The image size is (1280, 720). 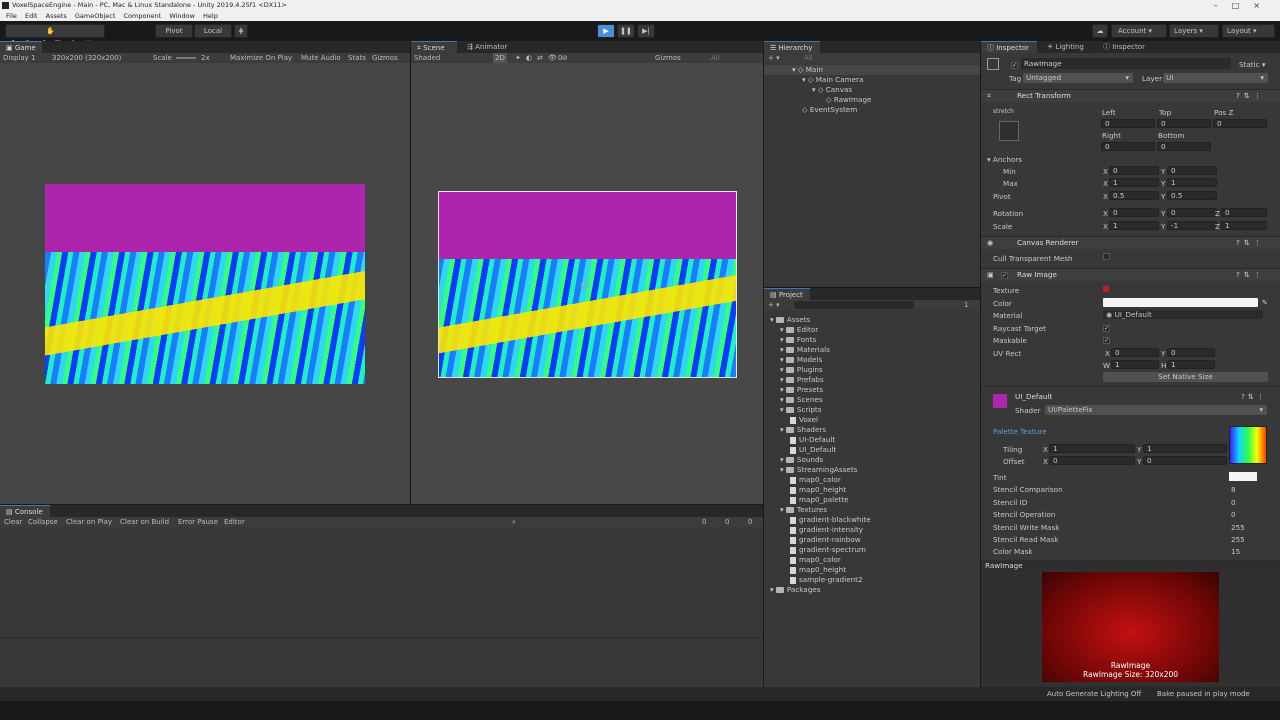 What do you see at coordinates (715, 58) in the screenshot?
I see `scene-search: All` at bounding box center [715, 58].